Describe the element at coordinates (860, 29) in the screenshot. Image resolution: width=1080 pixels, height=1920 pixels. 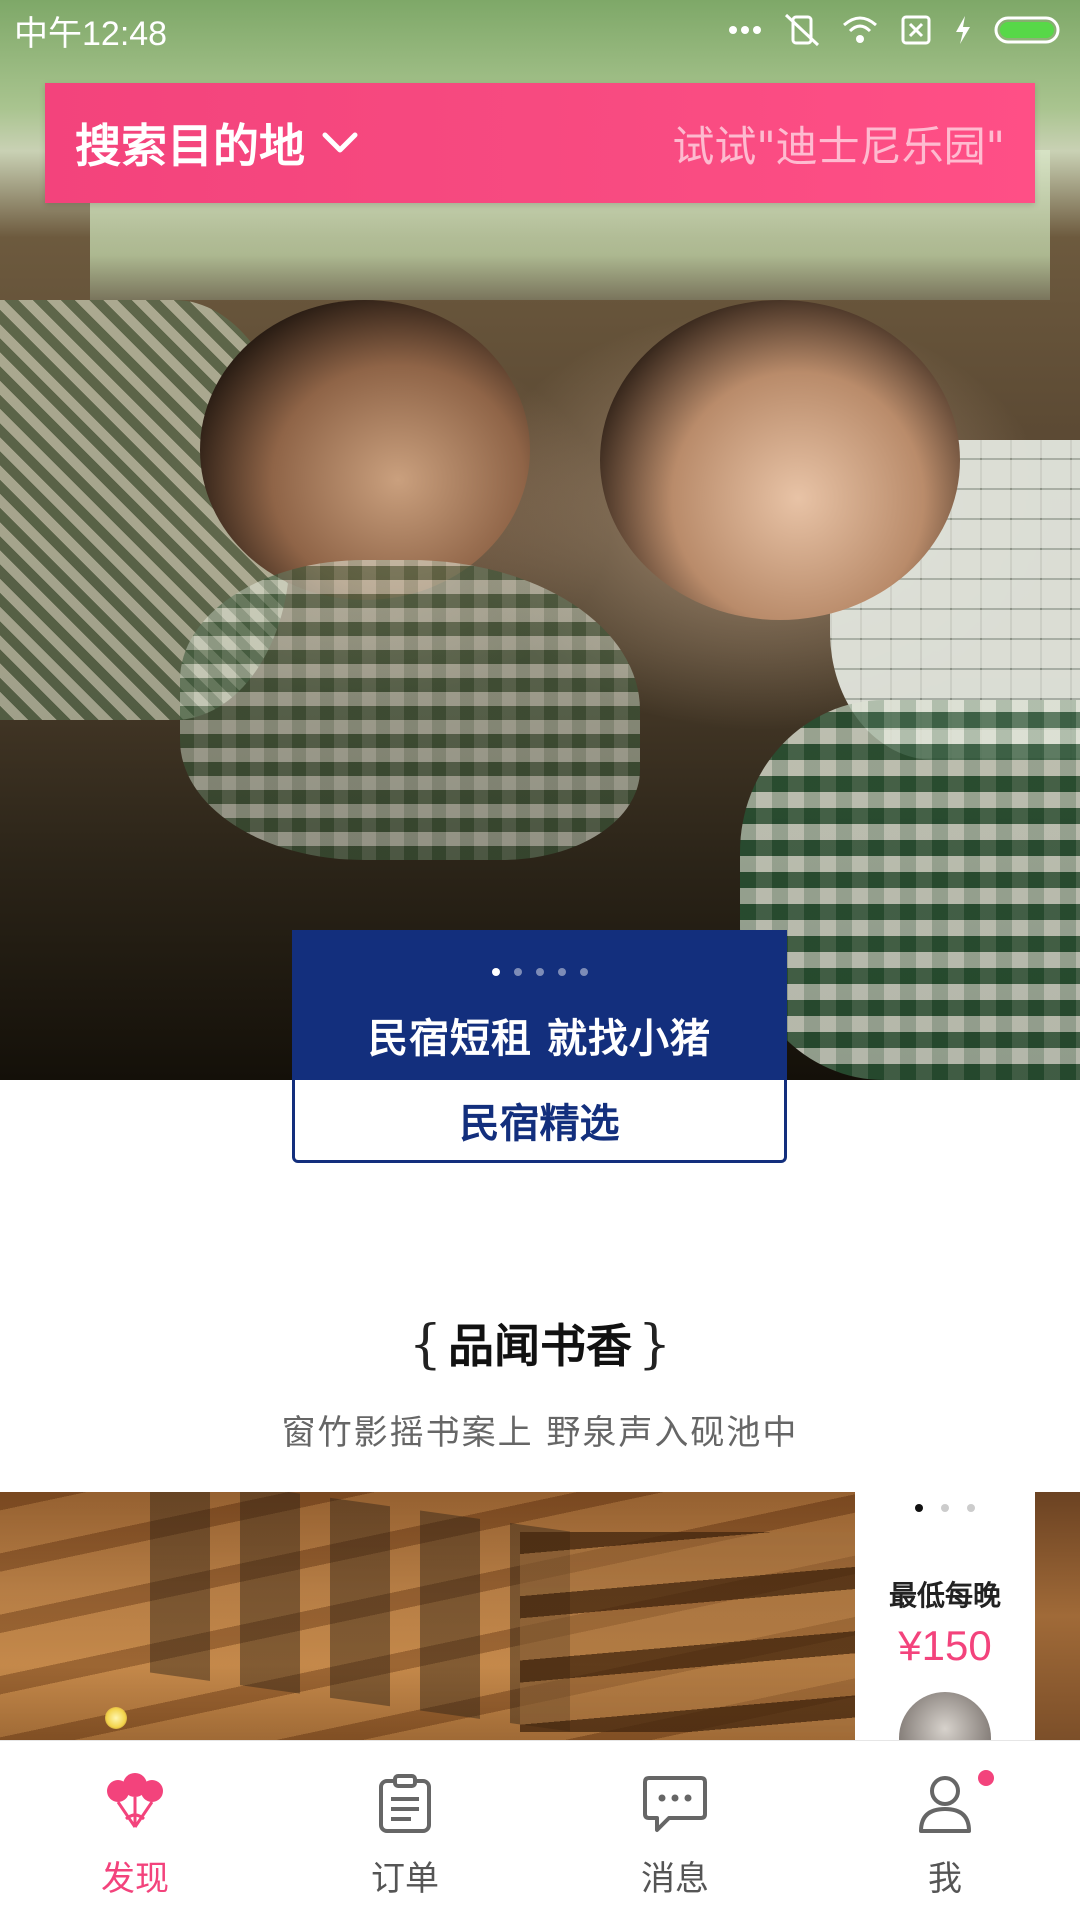
I see `wifi-icon` at that location.